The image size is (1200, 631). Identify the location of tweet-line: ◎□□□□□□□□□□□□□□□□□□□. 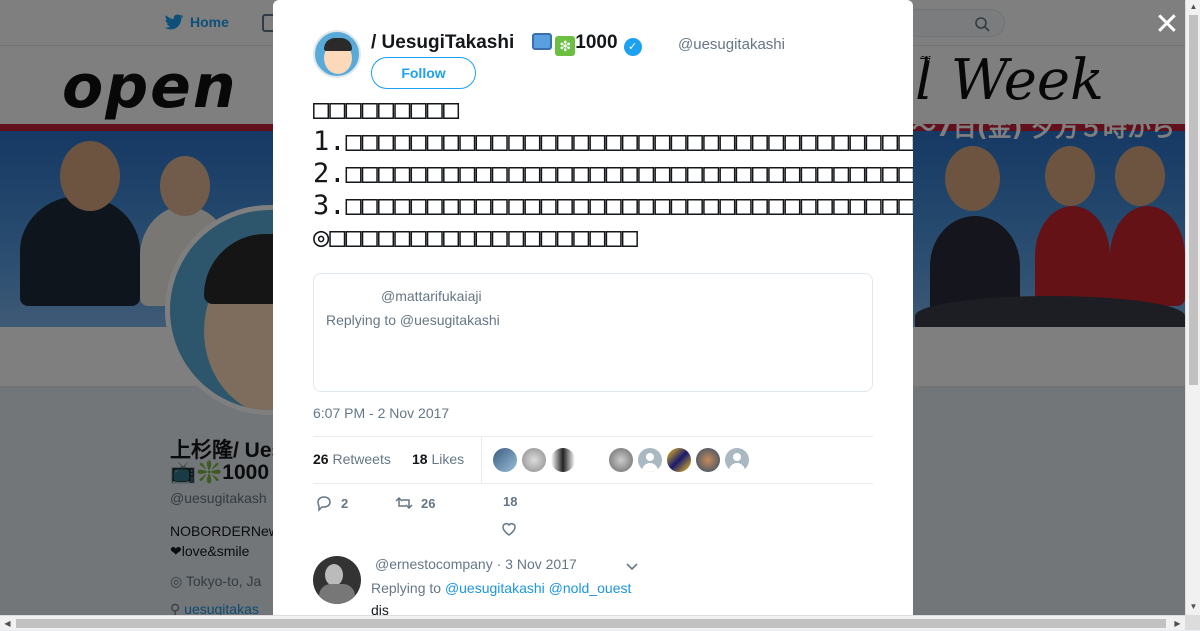
(476, 237).